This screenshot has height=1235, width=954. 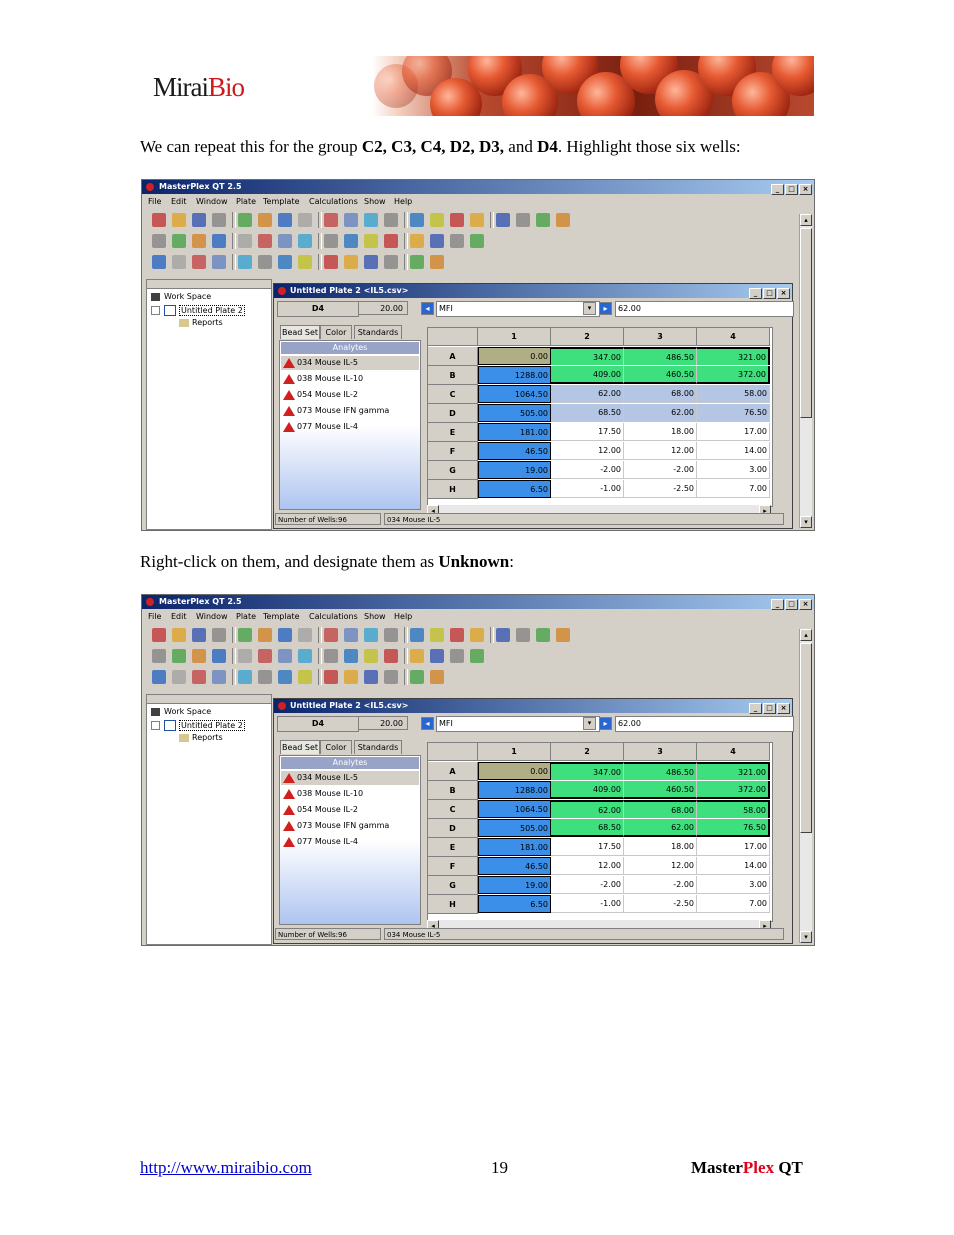 I want to click on menu-edit: Edit, so click(x=179, y=616).